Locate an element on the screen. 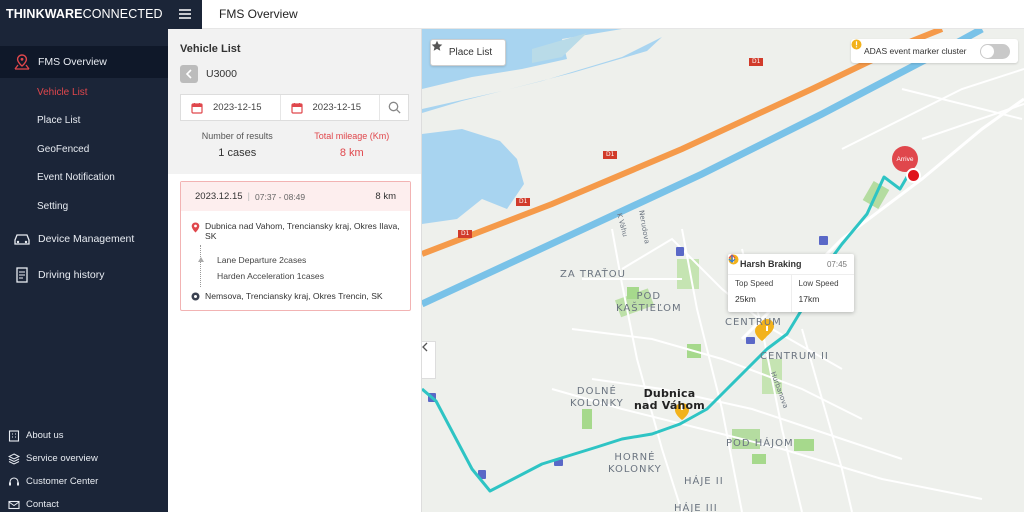 The height and width of the screenshot is (512, 1024). map-pin-icon is located at coordinates (22, 62).